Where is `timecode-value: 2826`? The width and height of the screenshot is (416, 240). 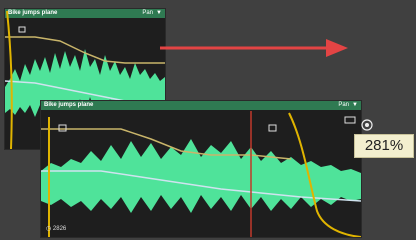 timecode-value: 2826 is located at coordinates (59, 229).